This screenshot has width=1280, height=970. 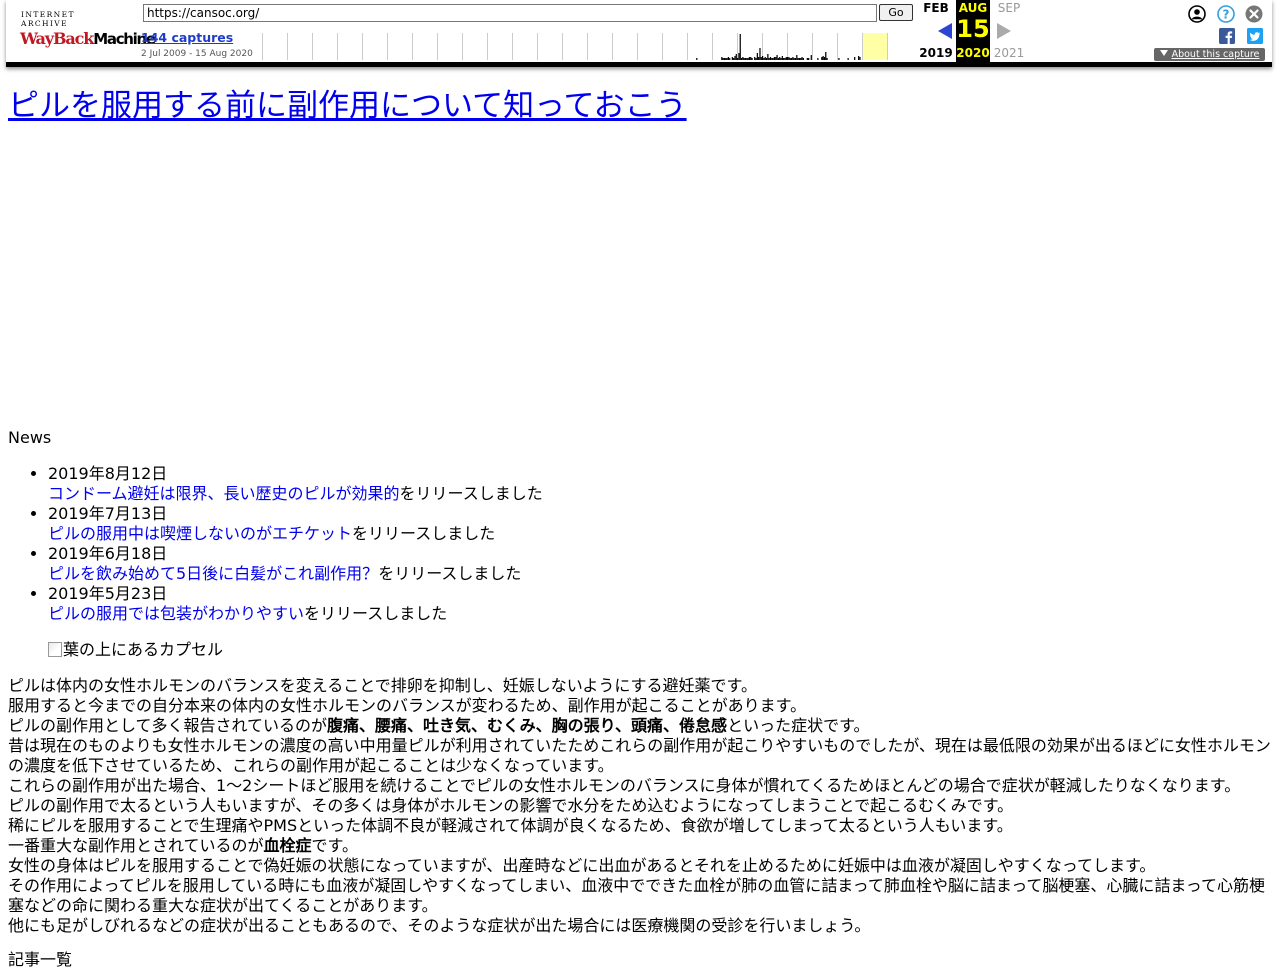 What do you see at coordinates (973, 8) in the screenshot?
I see `current-month-label: AUG` at bounding box center [973, 8].